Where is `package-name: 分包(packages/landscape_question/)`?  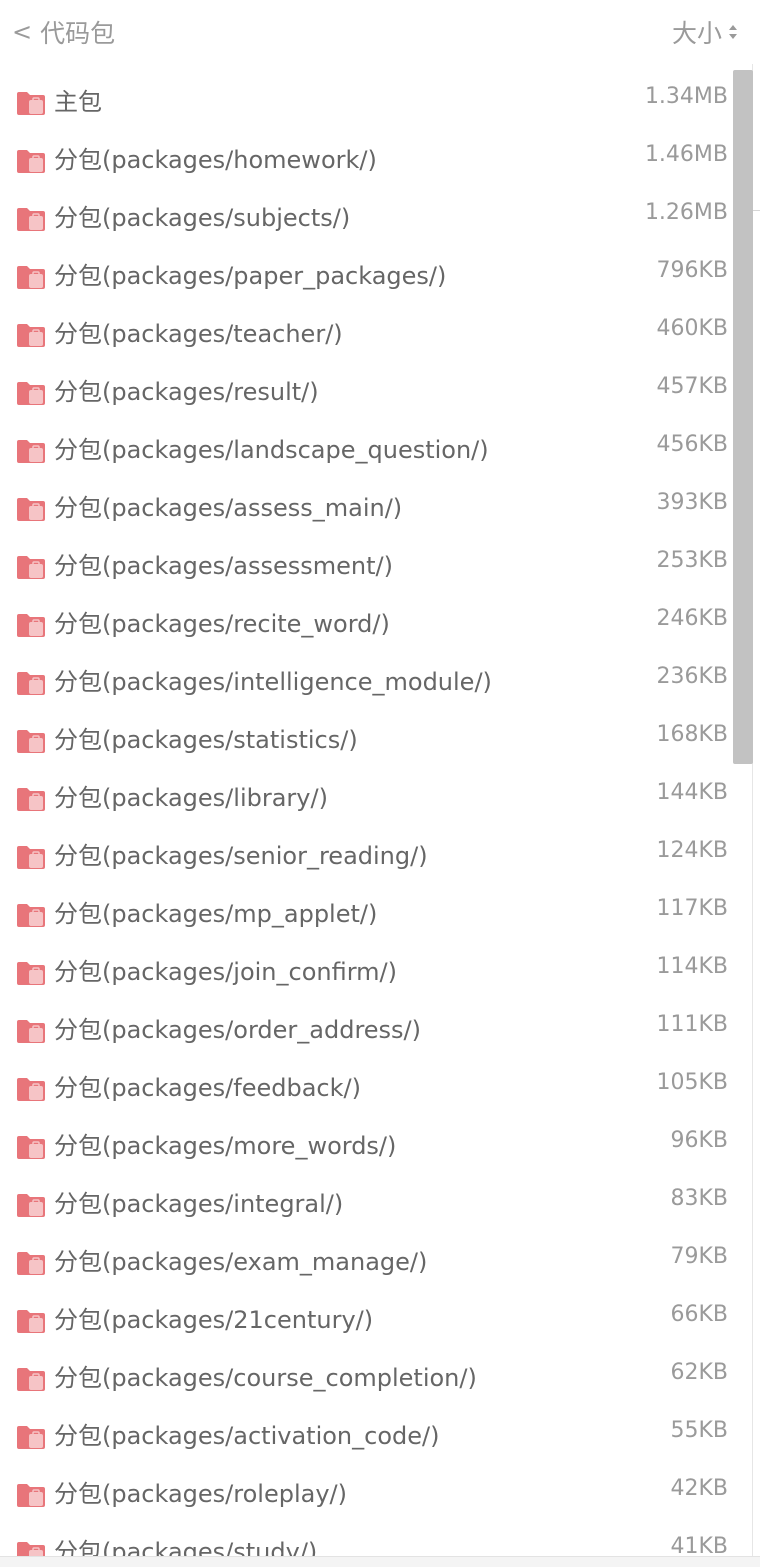 package-name: 分包(packages/landscape_question/) is located at coordinates (271, 450).